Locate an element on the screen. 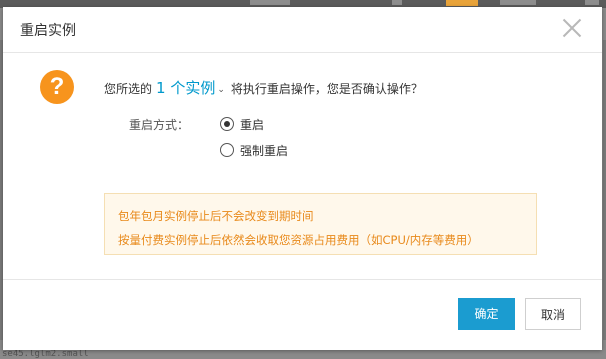 This screenshot has width=606, height=359. notice-line: 按量付费实例停止后依然会收取您资源占用费用（如CPU/内存等费用） is located at coordinates (298, 240).